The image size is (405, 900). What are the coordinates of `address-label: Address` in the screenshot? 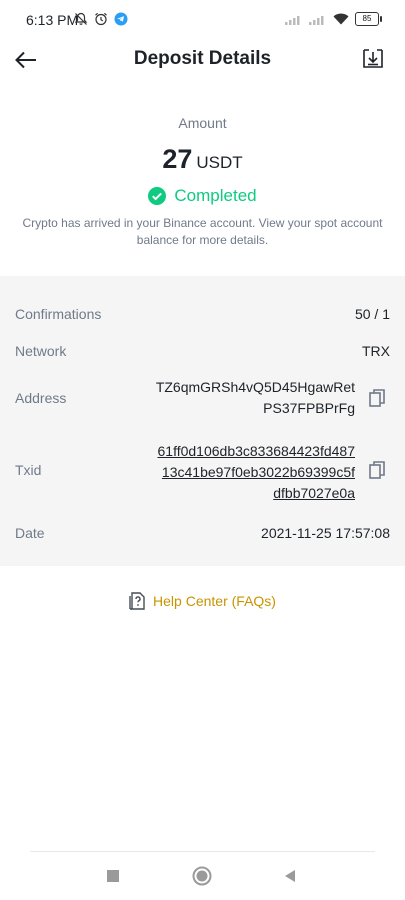 It's located at (41, 398).